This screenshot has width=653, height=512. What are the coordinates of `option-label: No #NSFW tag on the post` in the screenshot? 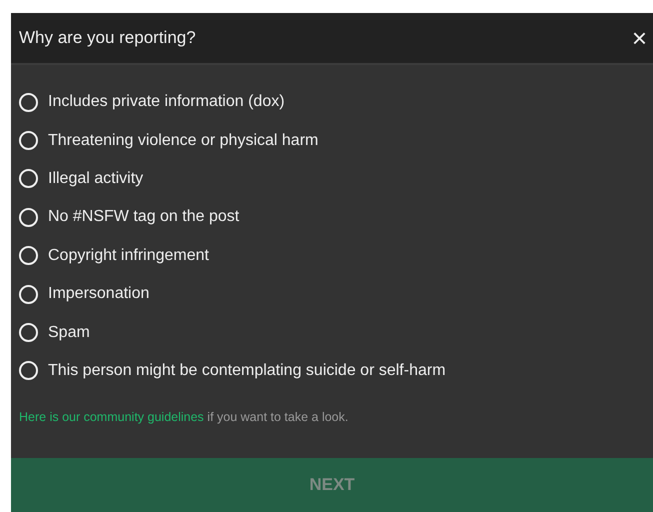 It's located at (144, 217).